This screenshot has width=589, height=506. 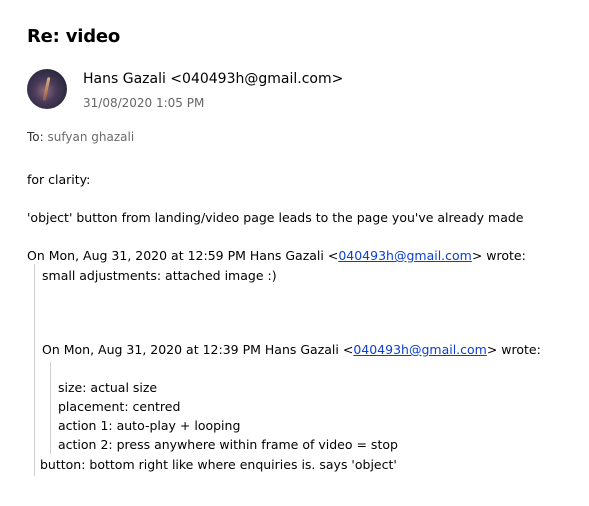 What do you see at coordinates (119, 406) in the screenshot?
I see `list-item: placement: centred` at bounding box center [119, 406].